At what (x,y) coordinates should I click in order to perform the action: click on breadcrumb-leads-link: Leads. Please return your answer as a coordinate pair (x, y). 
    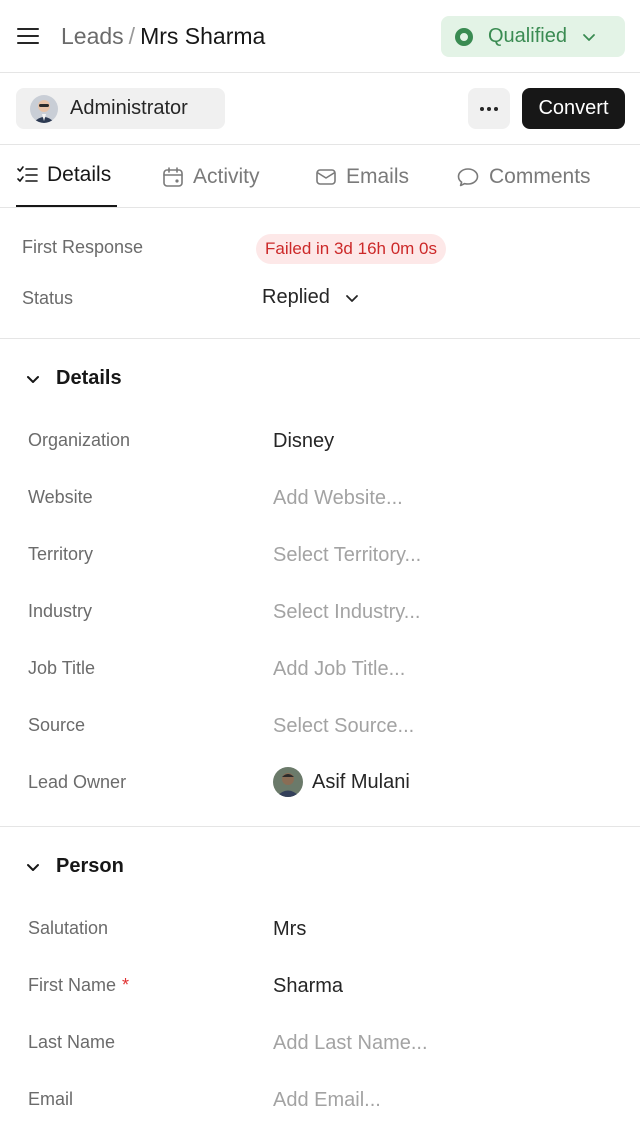
    Looking at the image, I should click on (92, 36).